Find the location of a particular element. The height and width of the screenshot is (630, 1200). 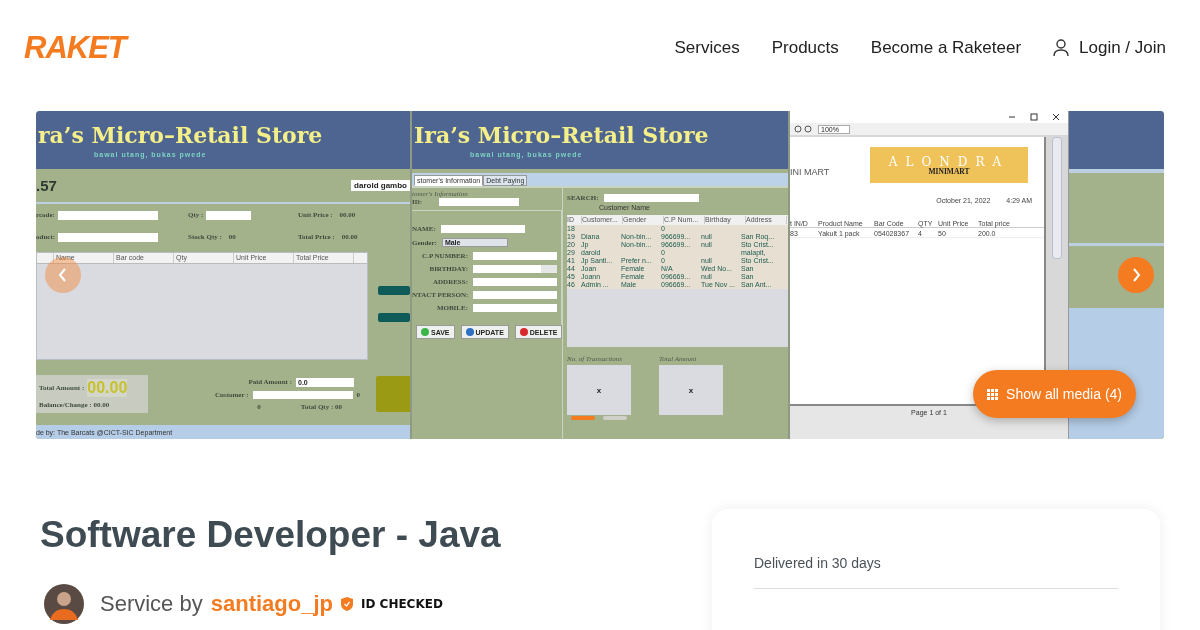

login-link: Login / Join is located at coordinates (1122, 48).